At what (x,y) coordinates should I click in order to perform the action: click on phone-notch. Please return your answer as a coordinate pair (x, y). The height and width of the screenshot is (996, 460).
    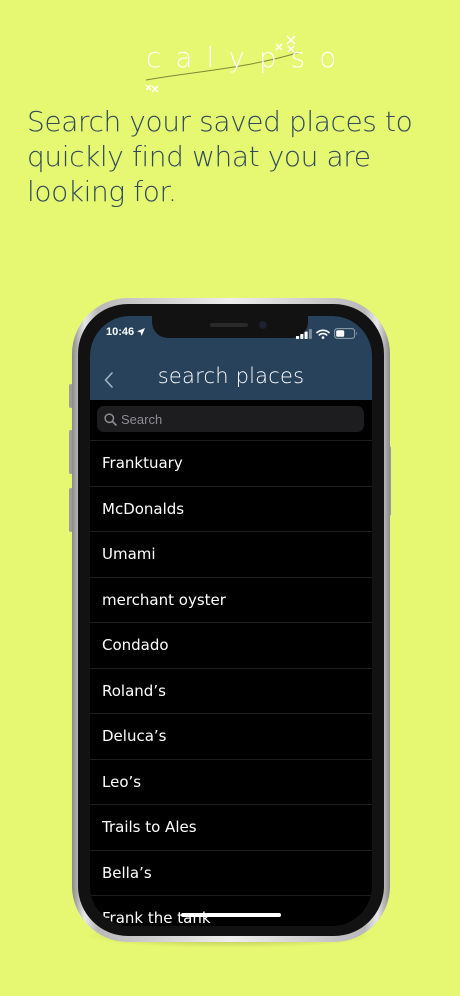
    Looking at the image, I should click on (230, 327).